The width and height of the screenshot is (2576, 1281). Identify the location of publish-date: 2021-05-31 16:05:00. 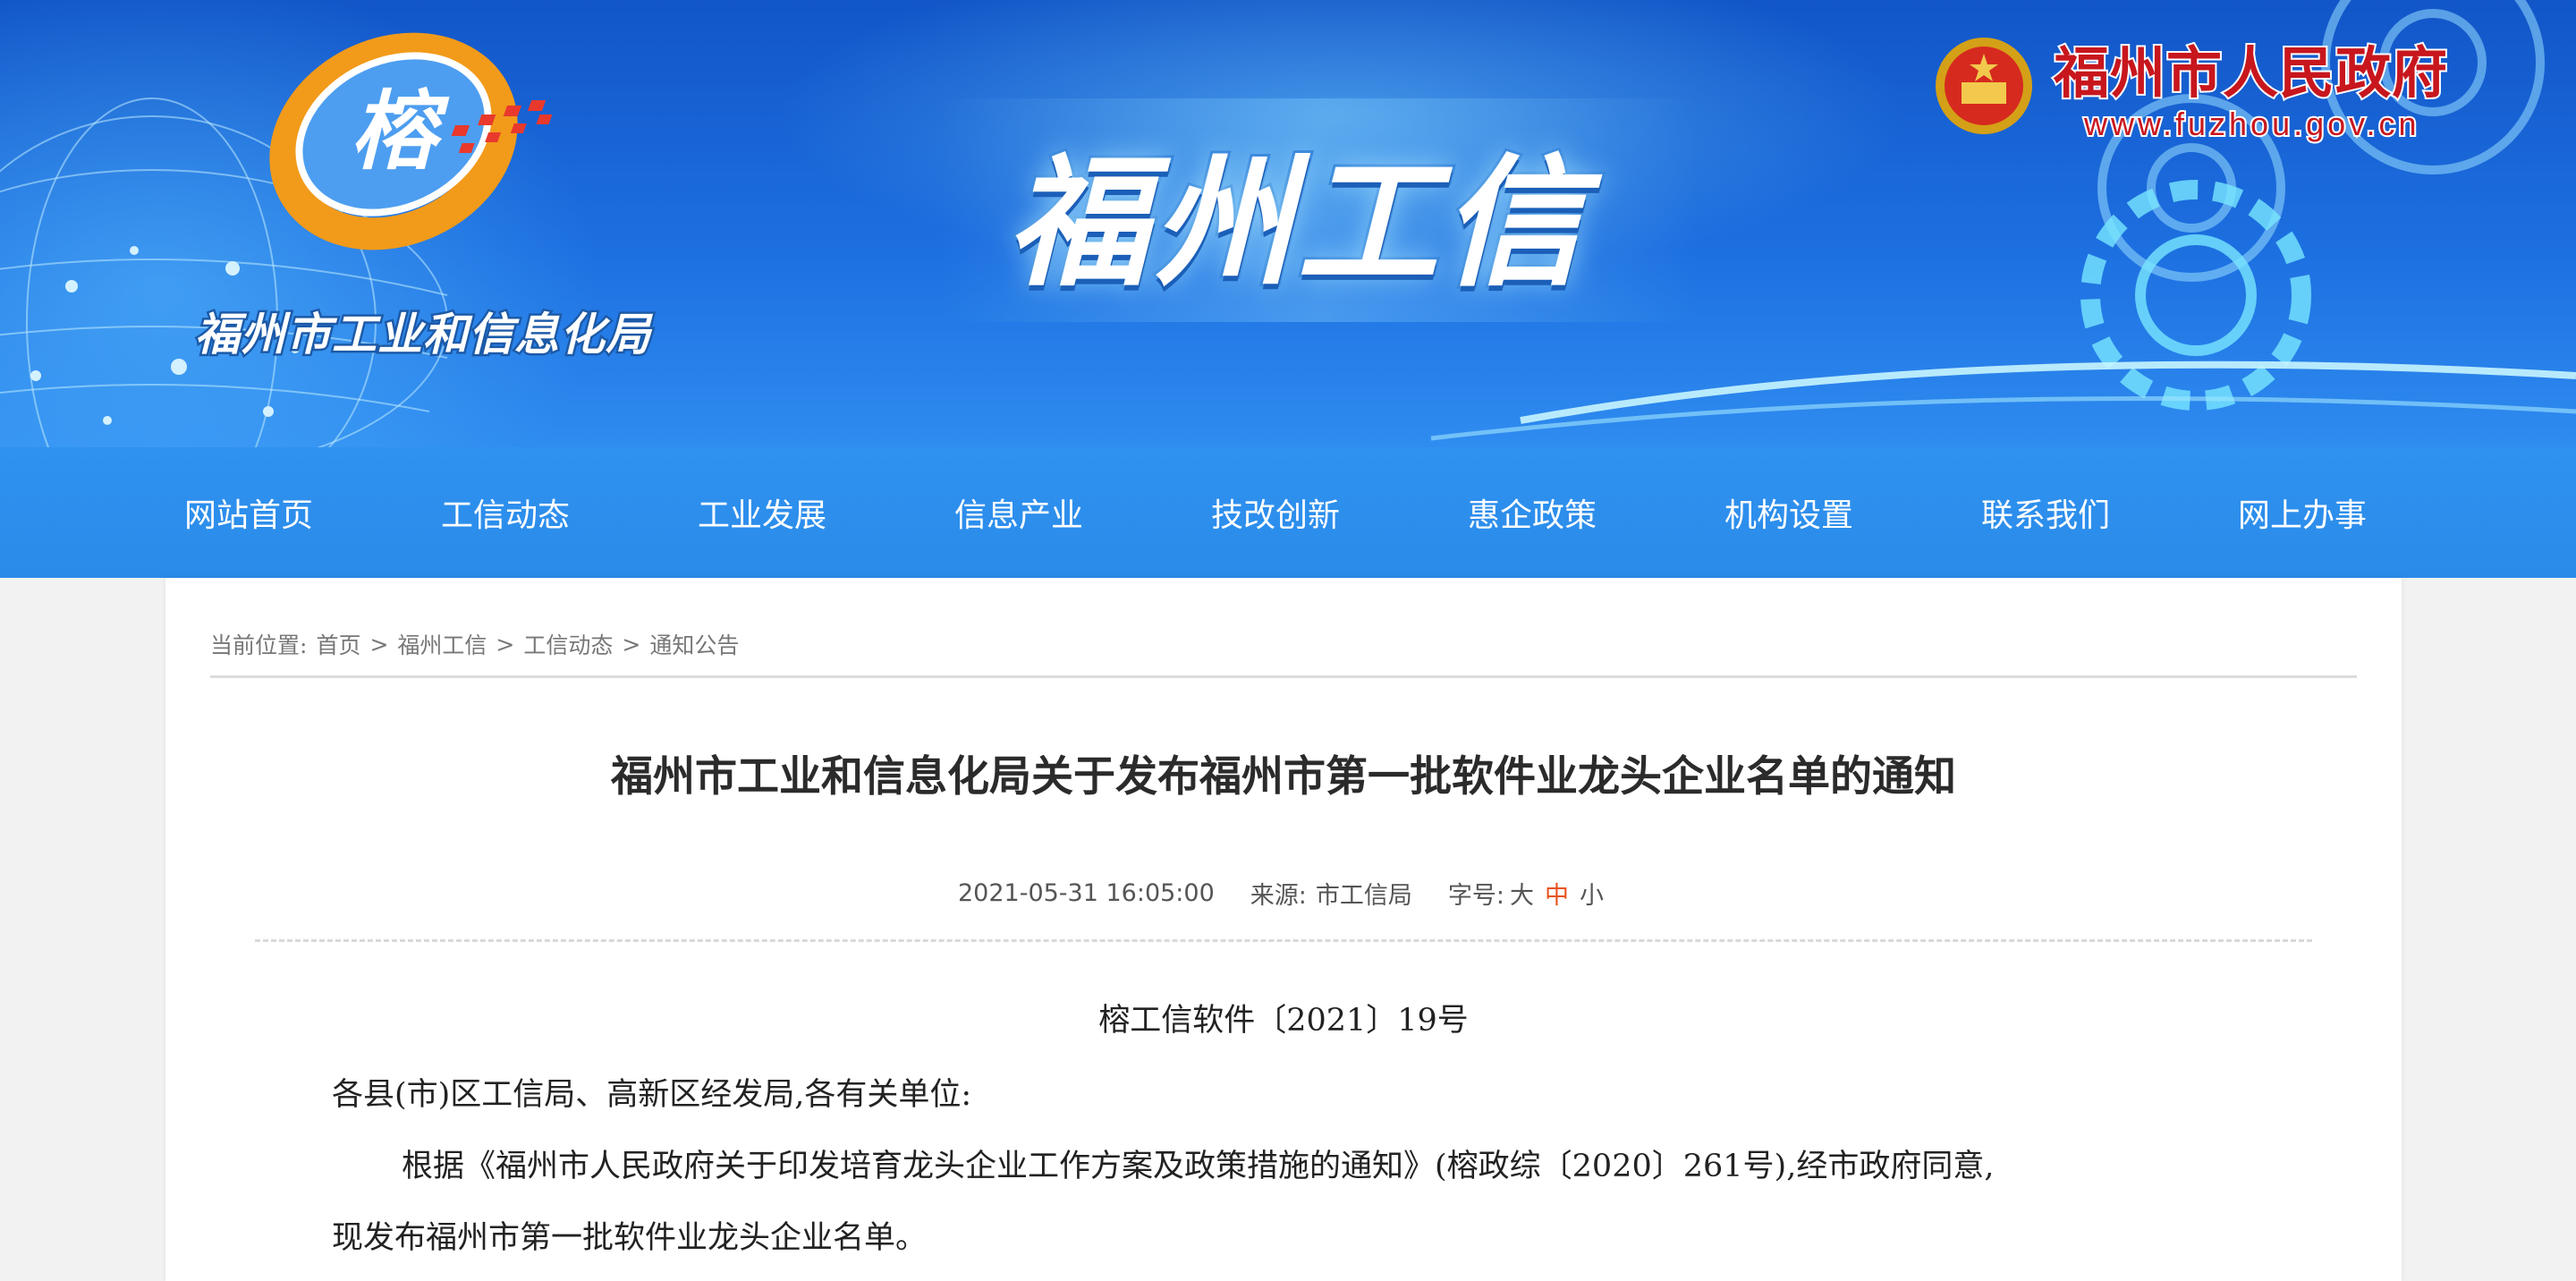
(1086, 892).